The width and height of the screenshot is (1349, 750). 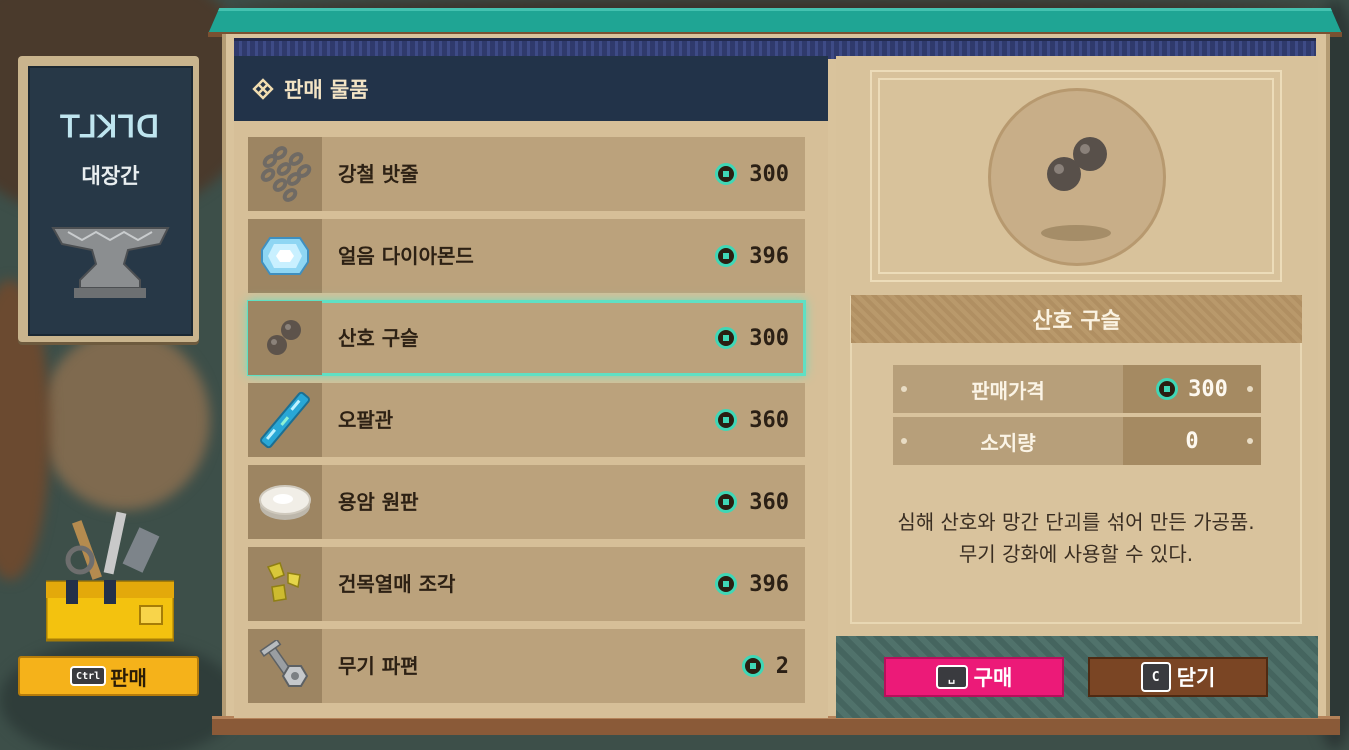 I want to click on owned-label-cell: 소지량, so click(x=1008, y=441).